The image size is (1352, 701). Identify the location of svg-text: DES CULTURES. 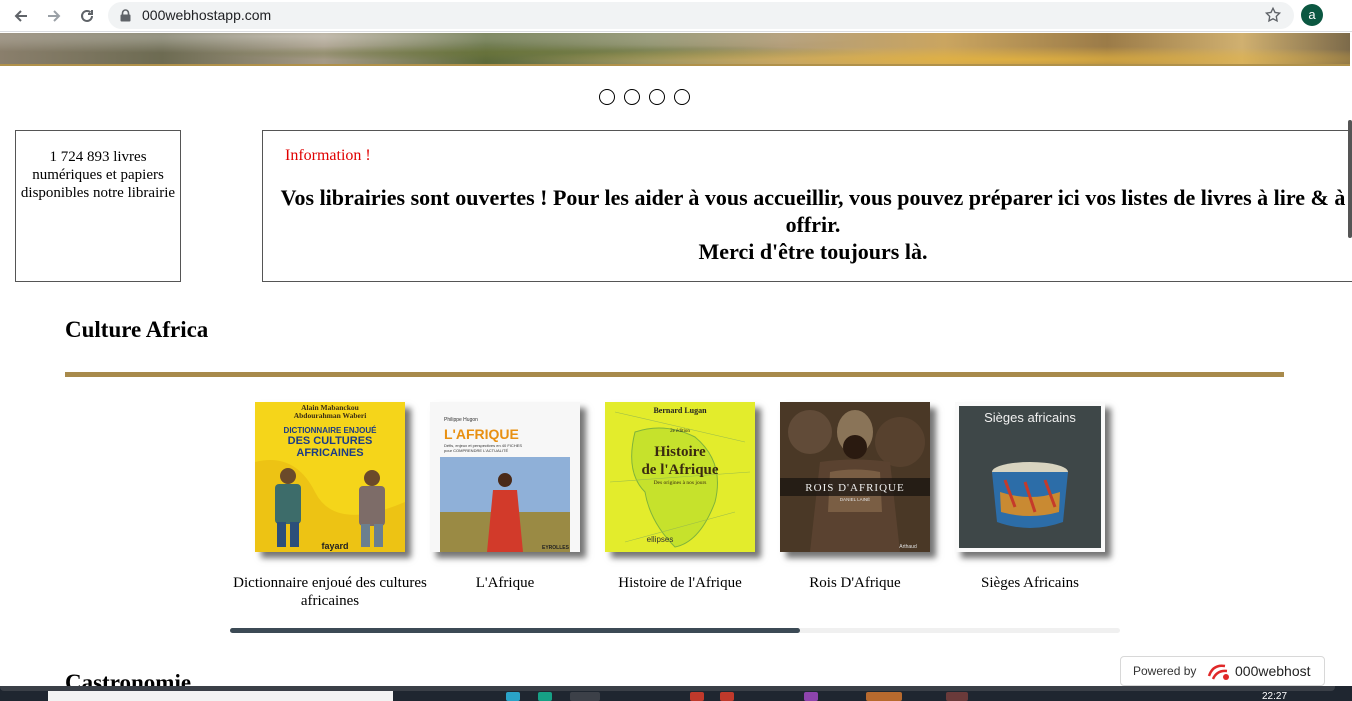
(330, 441).